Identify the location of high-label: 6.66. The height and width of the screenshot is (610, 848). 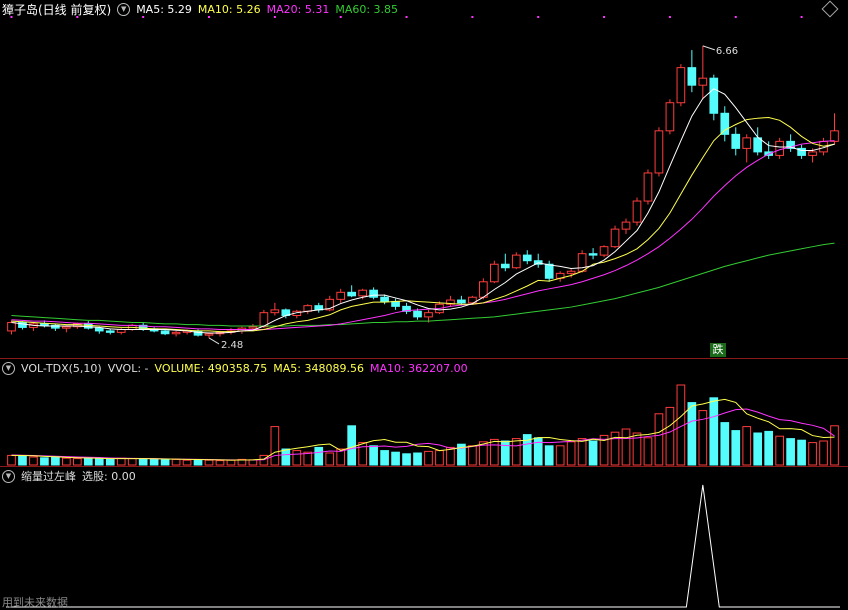
(727, 51).